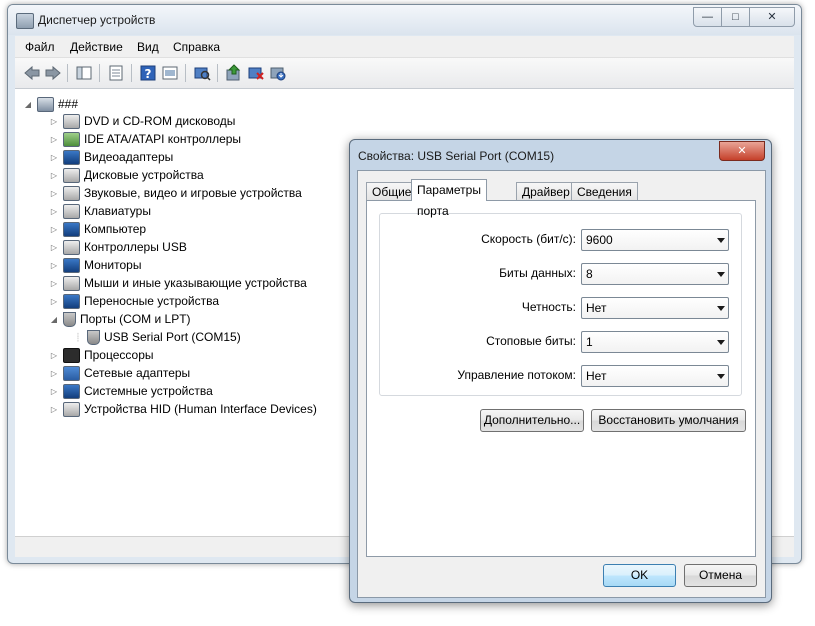  I want to click on data-bits-label: Биты данных:, so click(537, 273).